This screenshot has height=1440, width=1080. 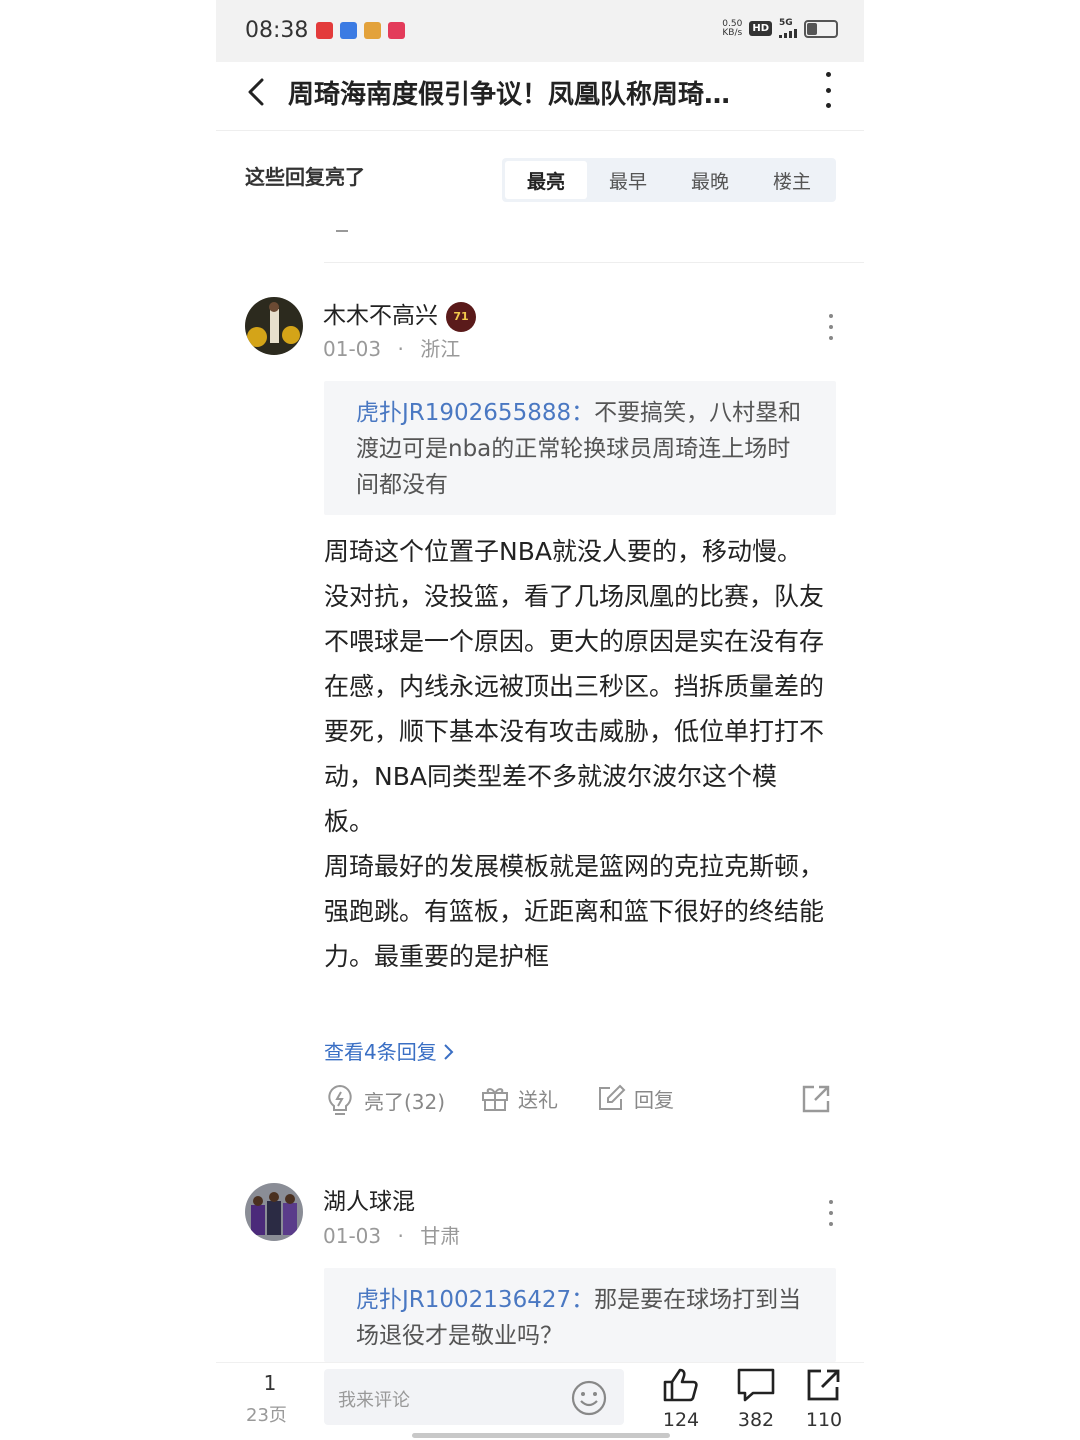 I want to click on quoted-reply: 虎扑JR1002136427：那是要在球场打到当场退役才是敬业吗？, so click(x=580, y=1315).